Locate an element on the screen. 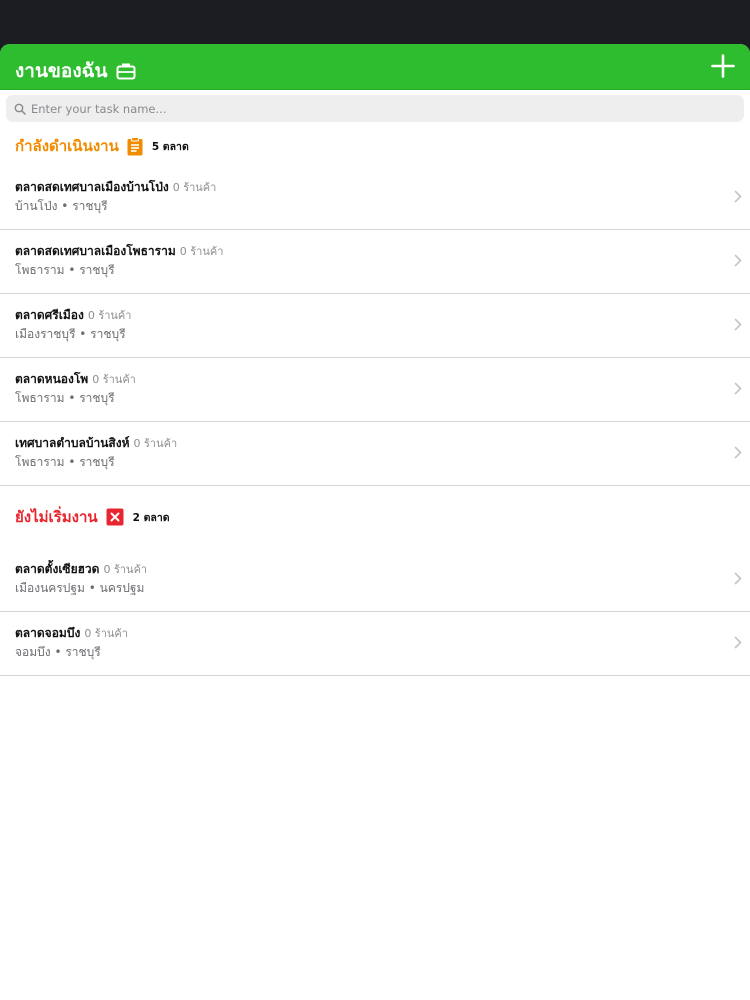 This screenshot has height=1000, width=750. market-name: ตลาดจอมบึง is located at coordinates (48, 633).